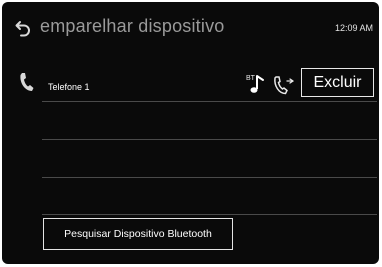 Image resolution: width=382 pixels, height=267 pixels. I want to click on phone-icon, so click(27, 82).